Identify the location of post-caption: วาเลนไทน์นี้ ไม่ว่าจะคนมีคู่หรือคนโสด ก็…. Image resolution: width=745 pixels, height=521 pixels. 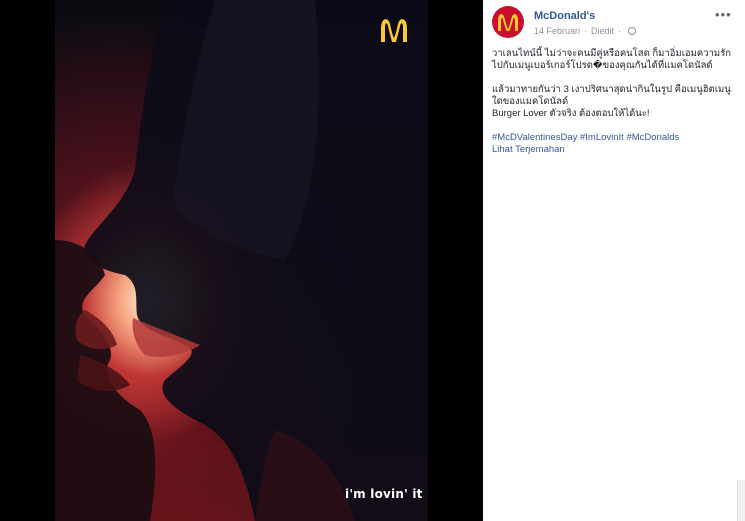
(616, 102).